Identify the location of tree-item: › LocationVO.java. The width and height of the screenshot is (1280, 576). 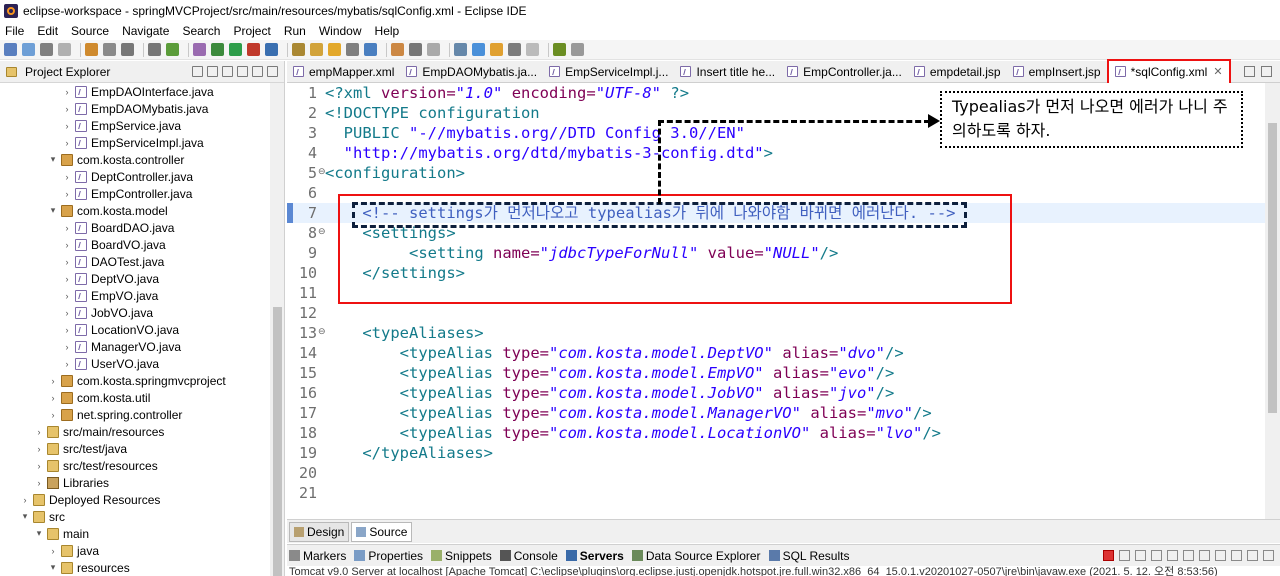
(135, 329).